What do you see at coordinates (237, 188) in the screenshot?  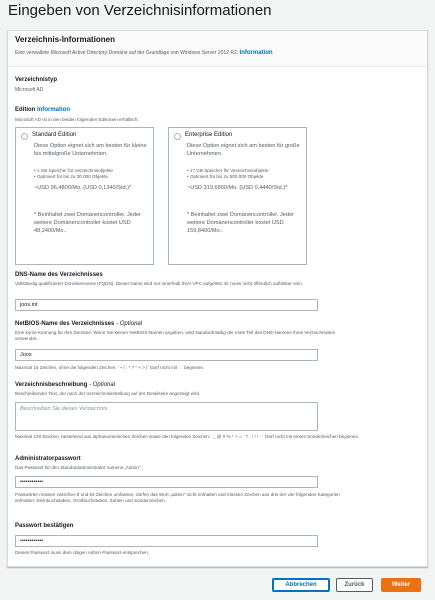 I see `edition-price: ~USD 319,6800/Mo. (USD 0,4440/Std.)*` at bounding box center [237, 188].